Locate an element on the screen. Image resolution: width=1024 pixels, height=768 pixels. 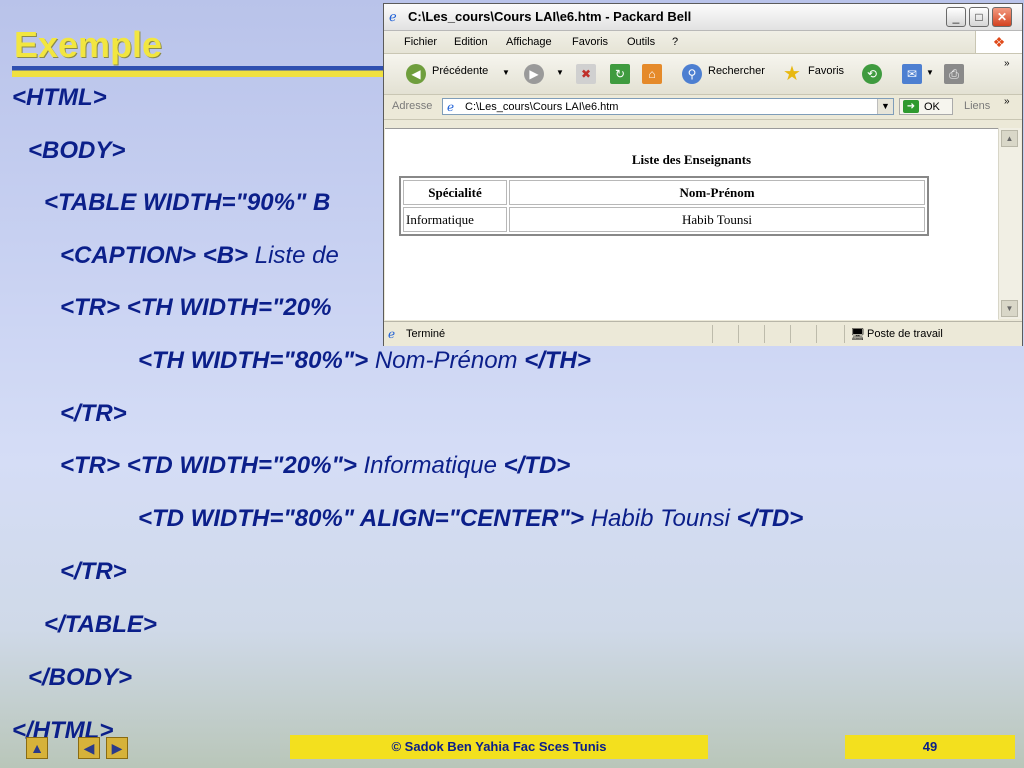
home-icon: ⌂ is located at coordinates (652, 74).